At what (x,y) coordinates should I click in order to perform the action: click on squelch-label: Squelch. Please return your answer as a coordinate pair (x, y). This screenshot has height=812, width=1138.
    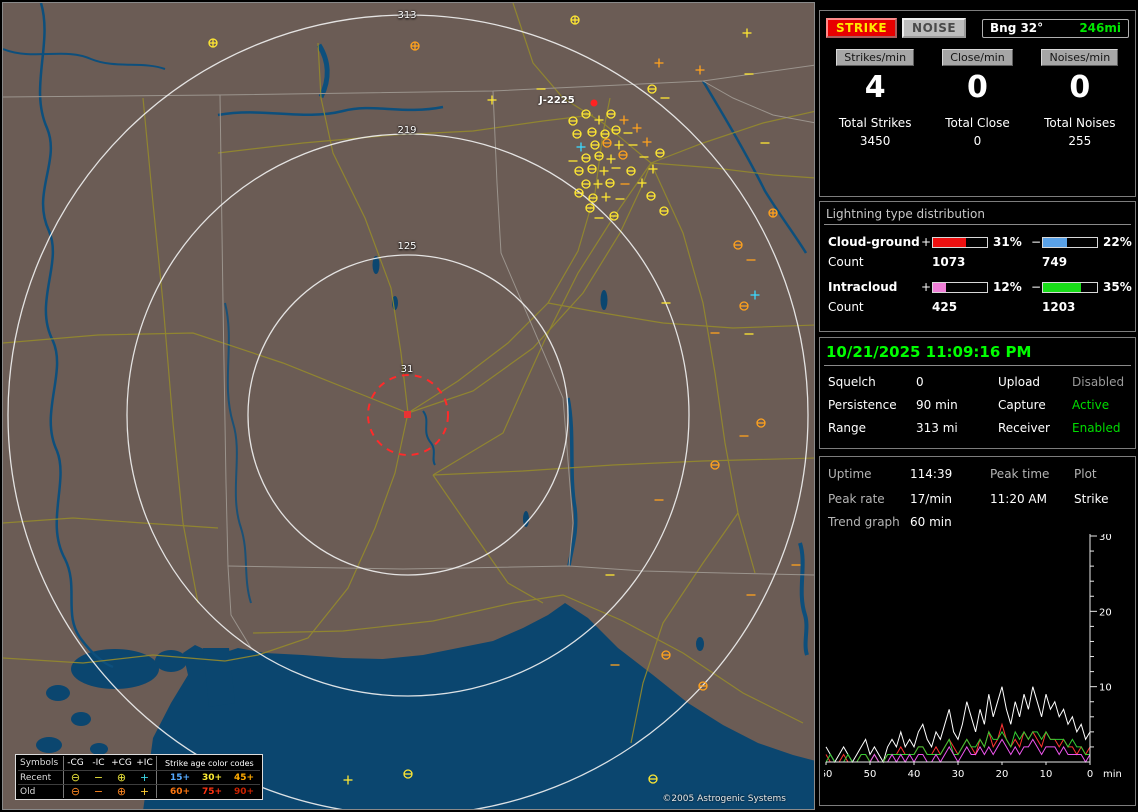
    Looking at the image, I should click on (852, 382).